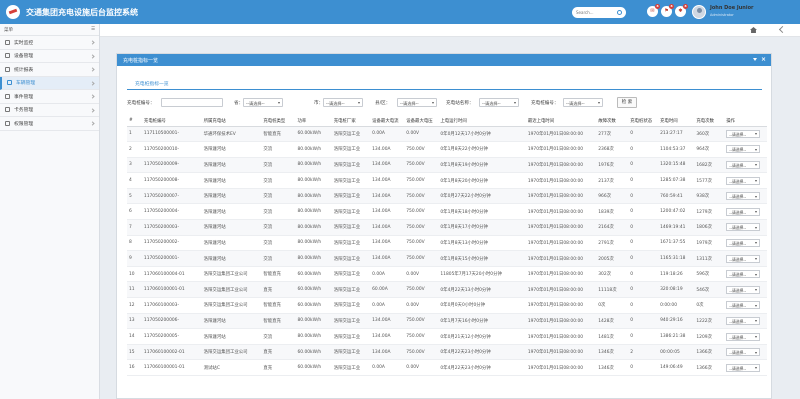 The width and height of the screenshot is (800, 399). What do you see at coordinates (709, 290) in the screenshot?
I see `table-cell: 546次` at bounding box center [709, 290].